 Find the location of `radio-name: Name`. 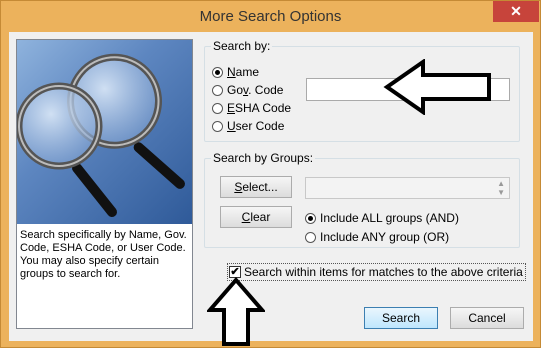

radio-name: Name is located at coordinates (235, 72).